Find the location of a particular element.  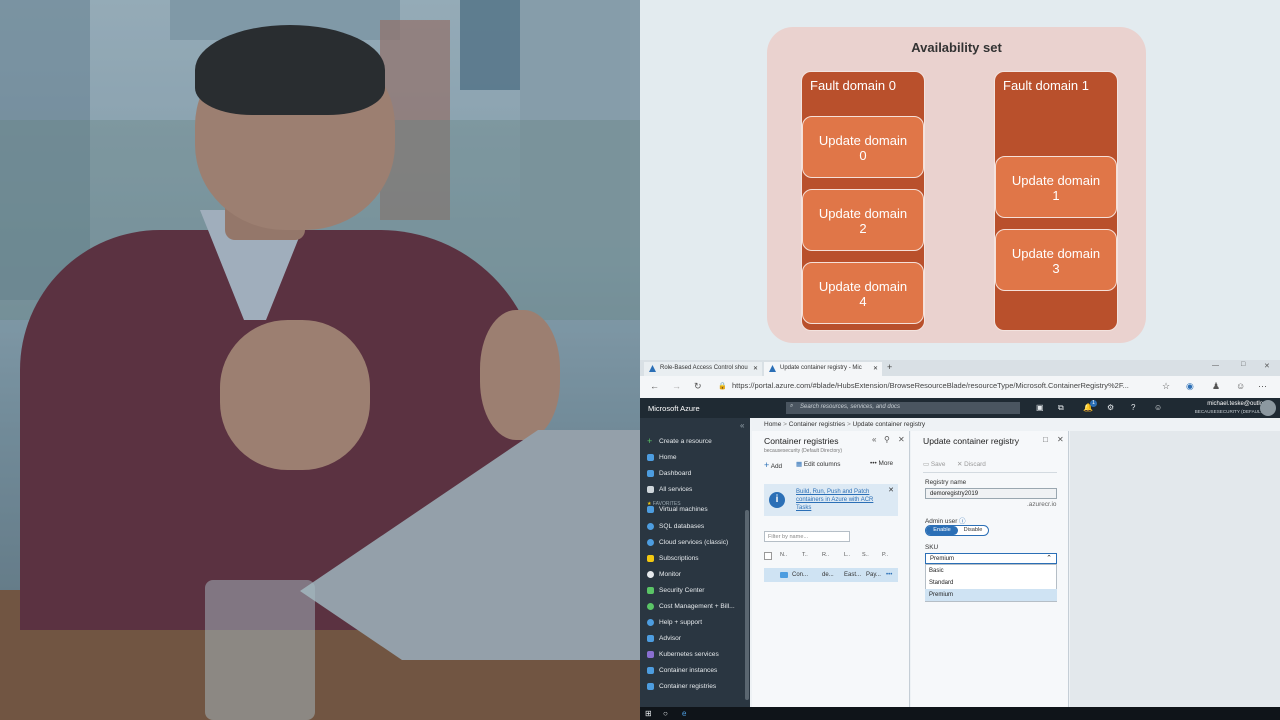

breadcrumb-home: Home is located at coordinates (772, 424).